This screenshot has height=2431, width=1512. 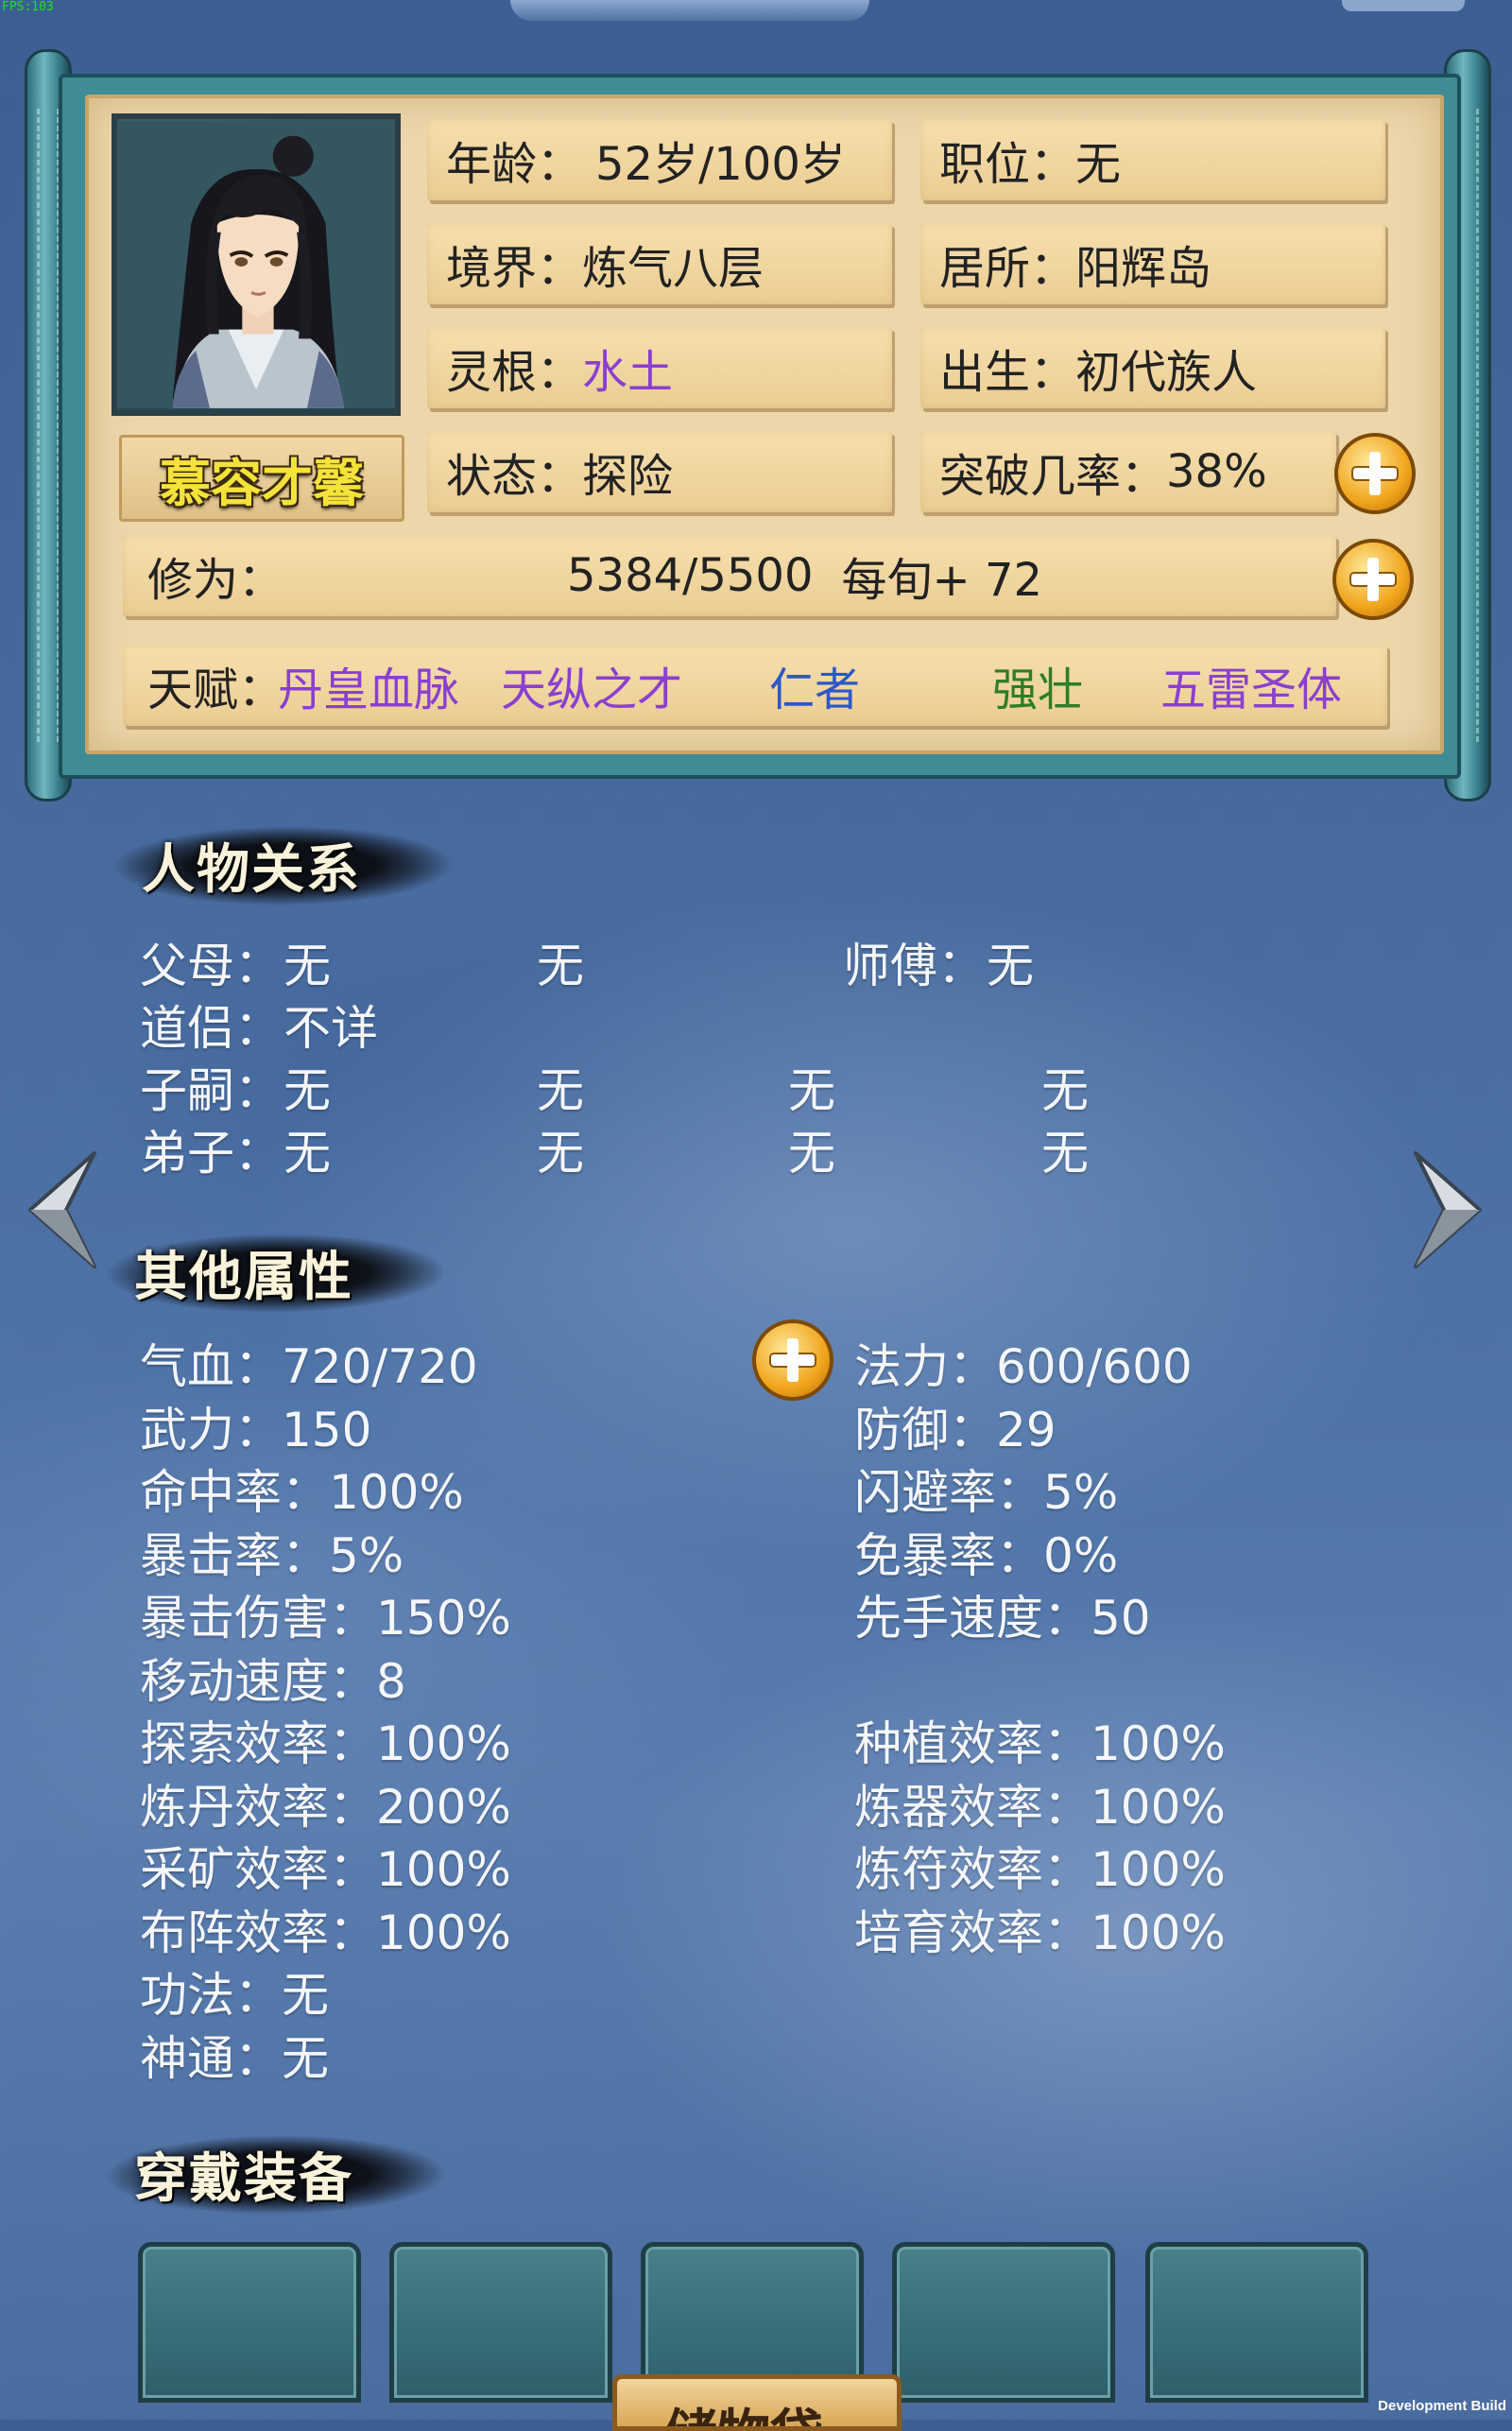 I want to click on spirit-root-cell: 灵根： 水土, so click(x=659, y=367).